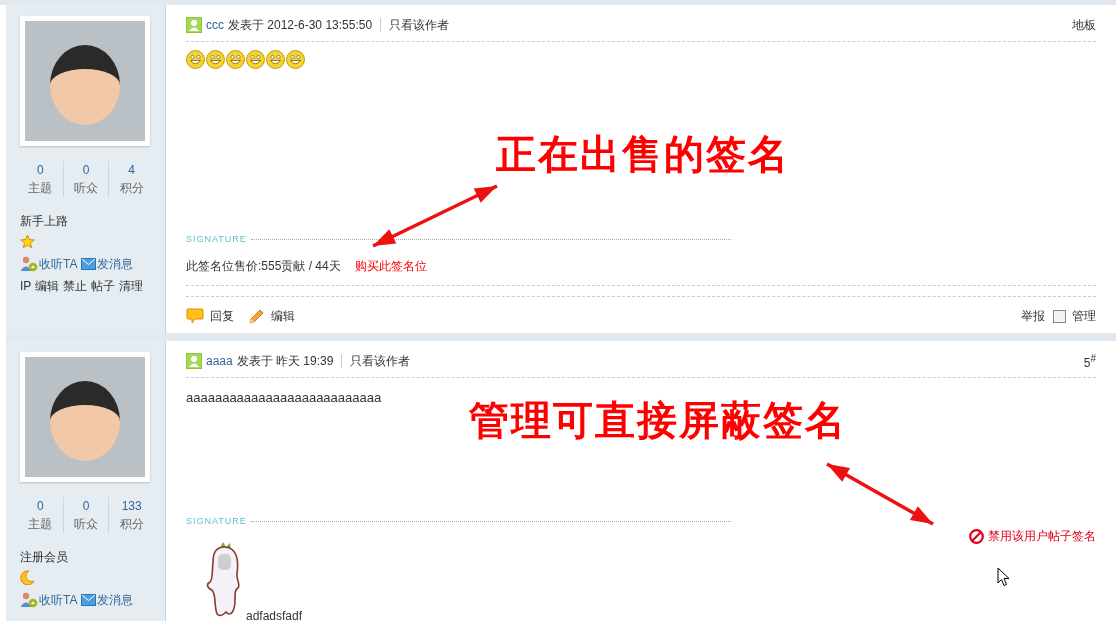  What do you see at coordinates (1084, 316) in the screenshot?
I see `manage-label: 管理` at bounding box center [1084, 316].